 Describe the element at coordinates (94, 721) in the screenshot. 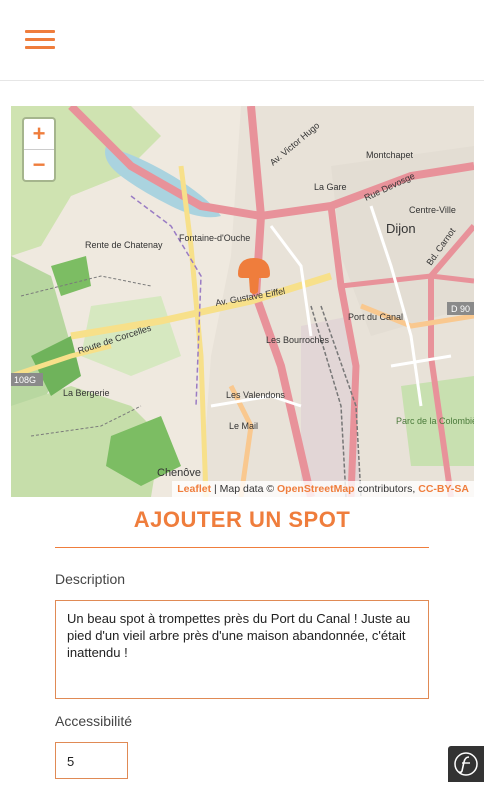

I see `accessibility-label: Accessibilité` at that location.